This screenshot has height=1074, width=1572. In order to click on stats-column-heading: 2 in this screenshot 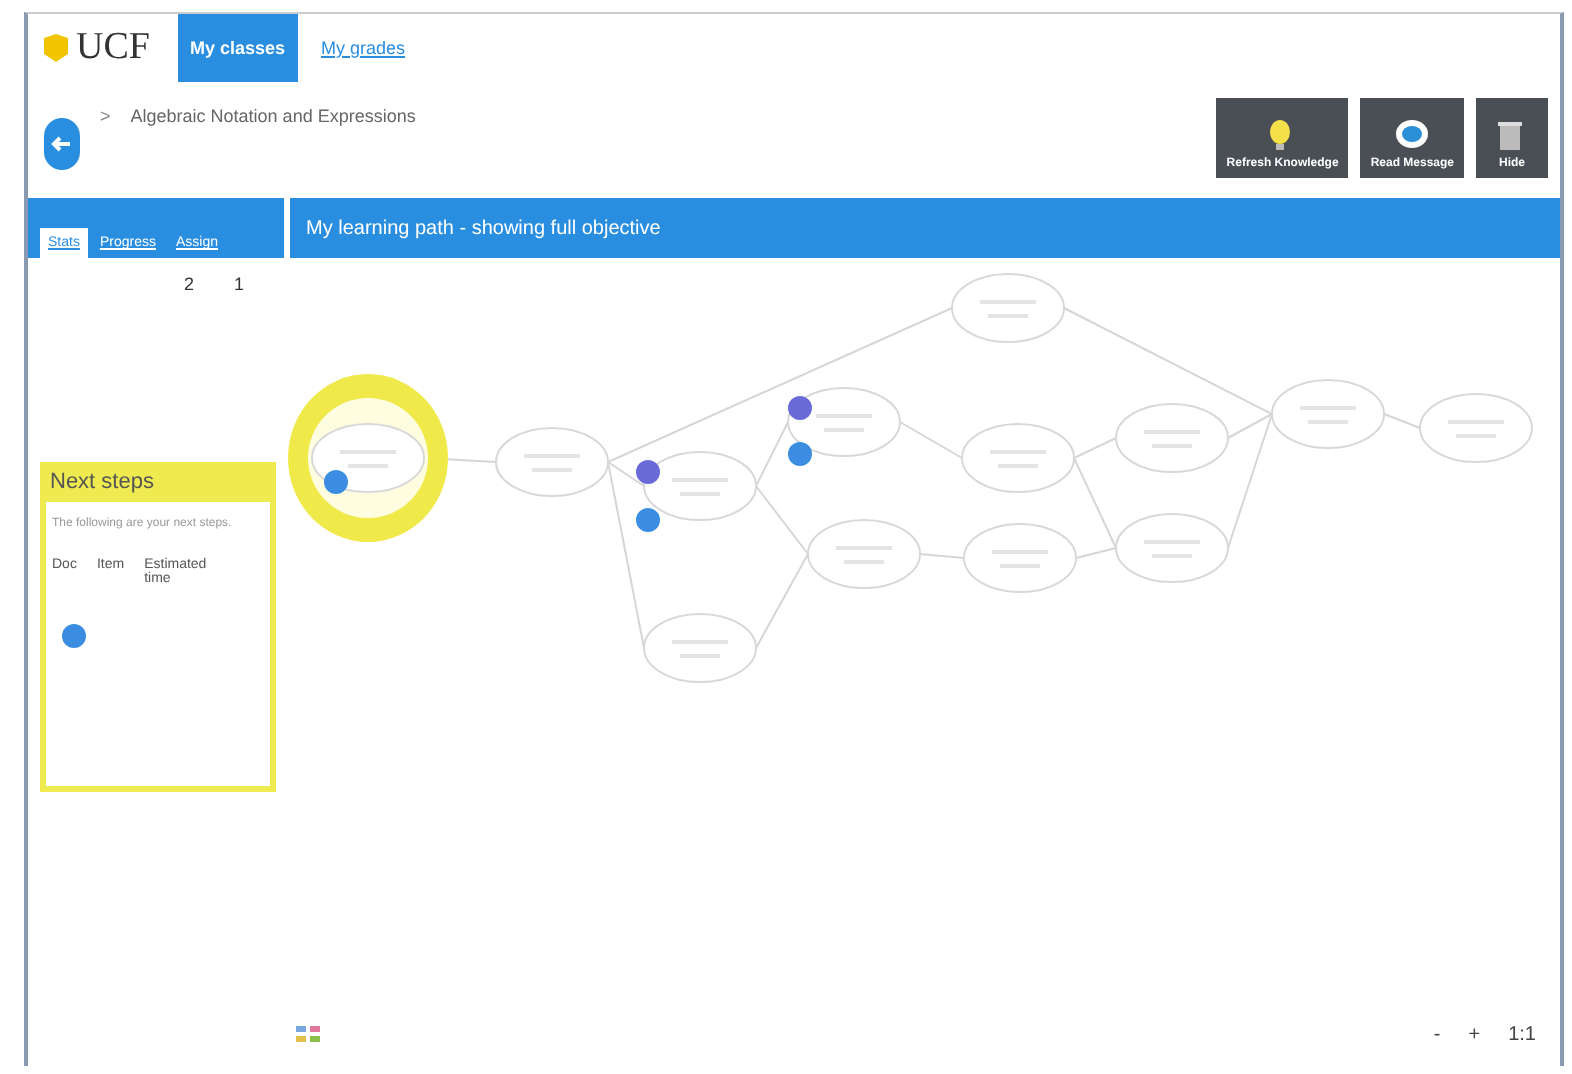, I will do `click(189, 286)`.